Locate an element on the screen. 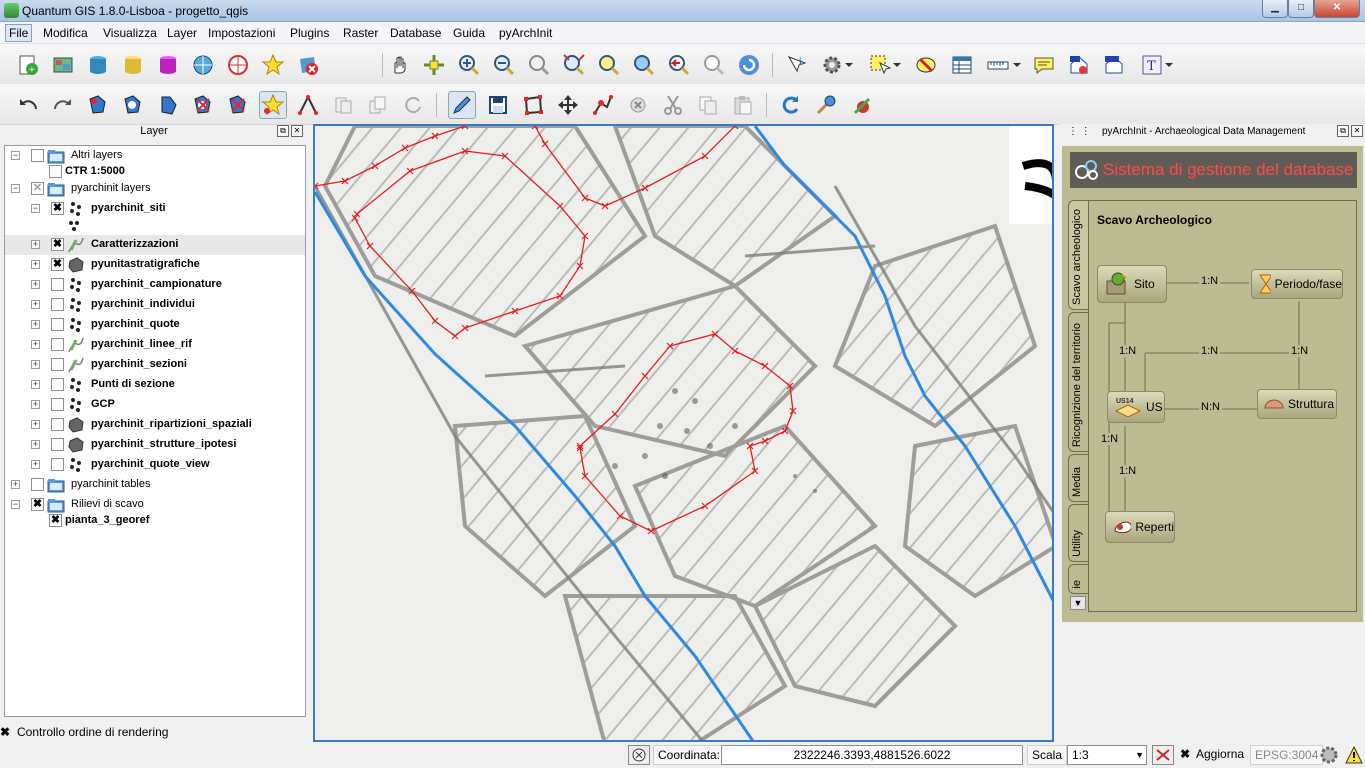 The height and width of the screenshot is (768, 1365). tab-ricognizione: Ricognizione del territorio is located at coordinates (1078, 382).